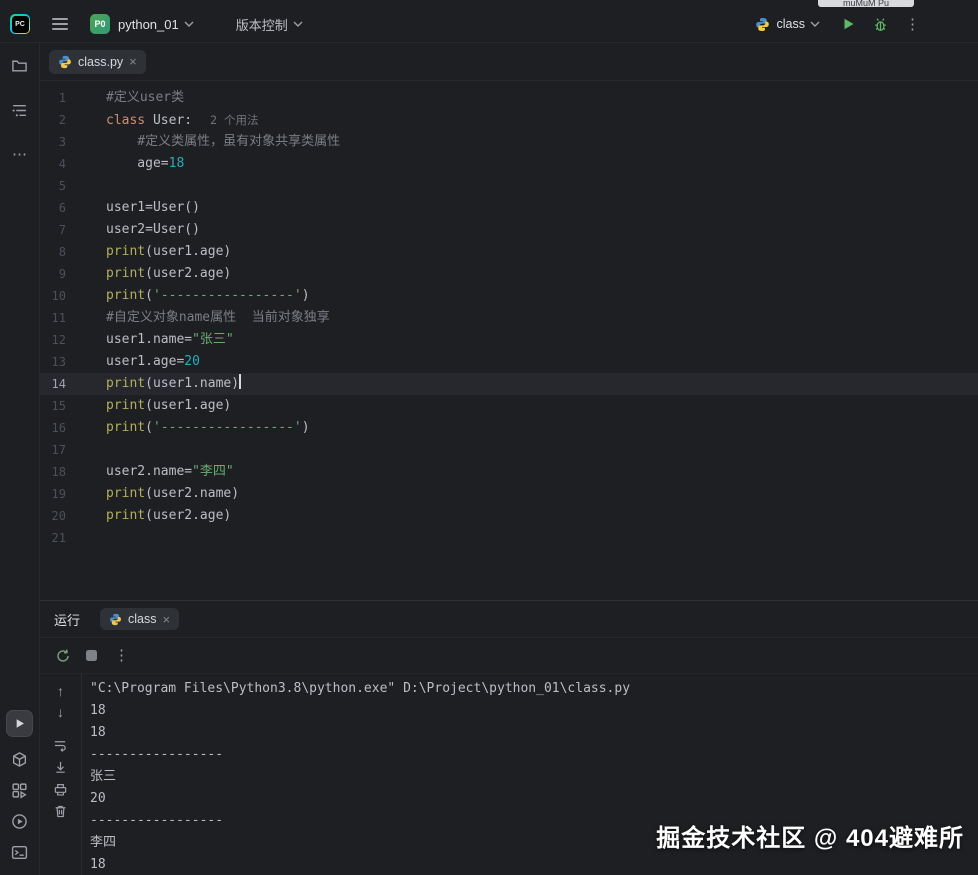 This screenshot has height=875, width=978. What do you see at coordinates (53, 450) in the screenshot?
I see `line-number: 17` at bounding box center [53, 450].